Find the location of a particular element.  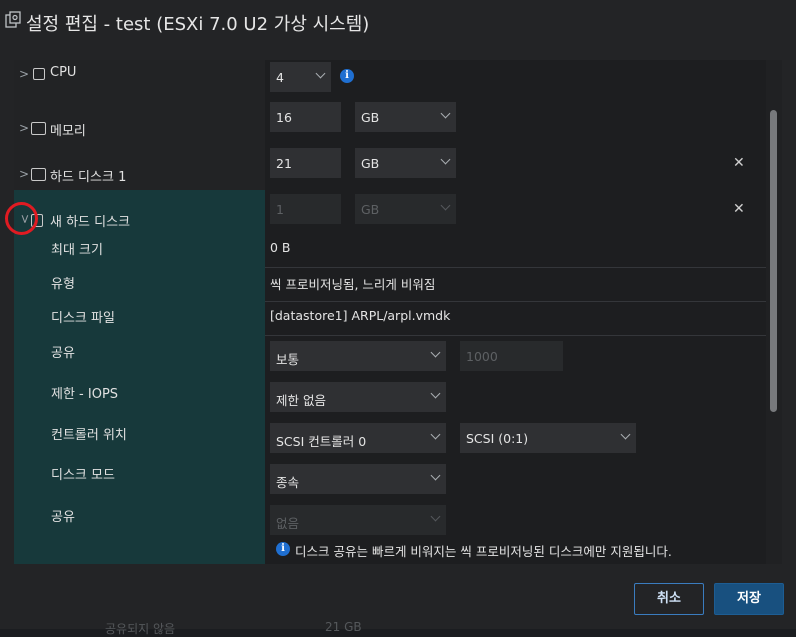

hdd1-size-input: 21 is located at coordinates (305, 163).